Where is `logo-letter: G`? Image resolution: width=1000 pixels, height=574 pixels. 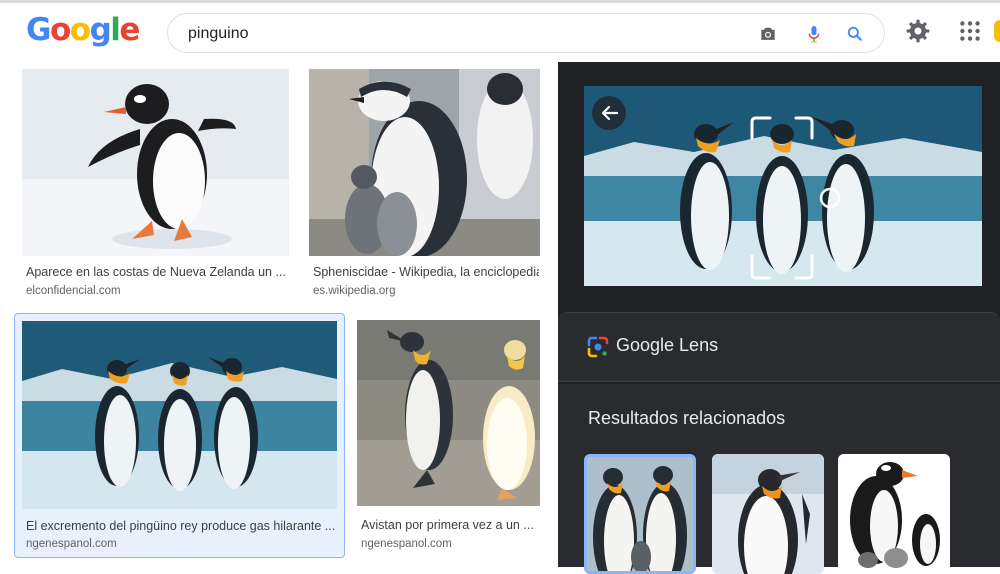
logo-letter: G is located at coordinates (38, 30).